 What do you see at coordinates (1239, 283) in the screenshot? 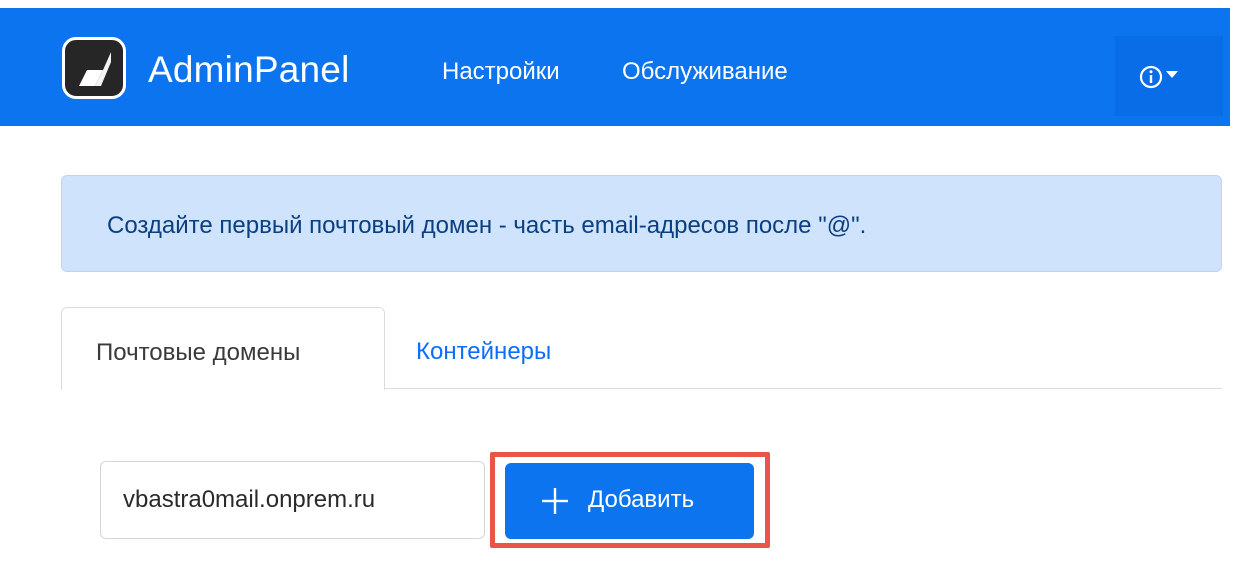
I see `page-margin` at bounding box center [1239, 283].